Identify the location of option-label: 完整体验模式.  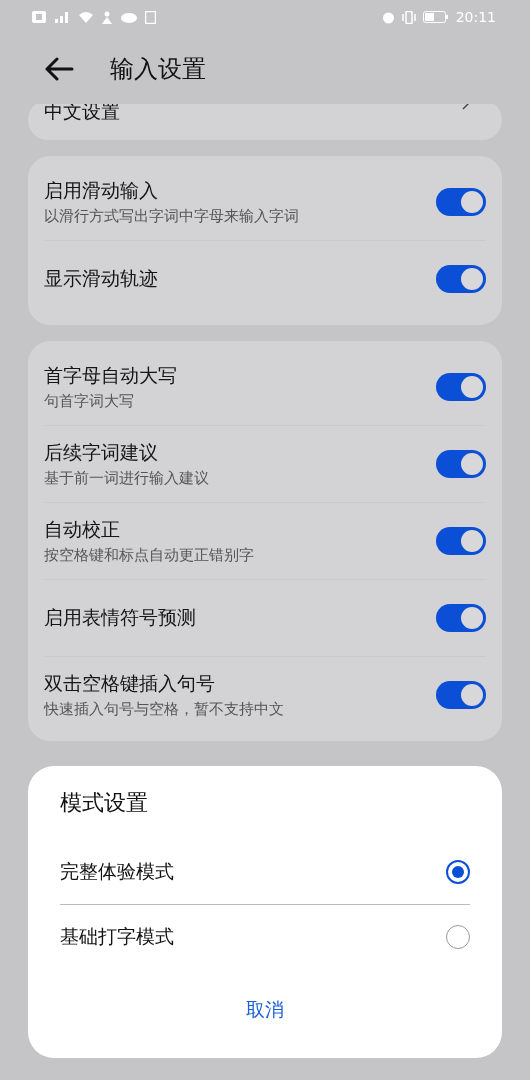
(117, 871).